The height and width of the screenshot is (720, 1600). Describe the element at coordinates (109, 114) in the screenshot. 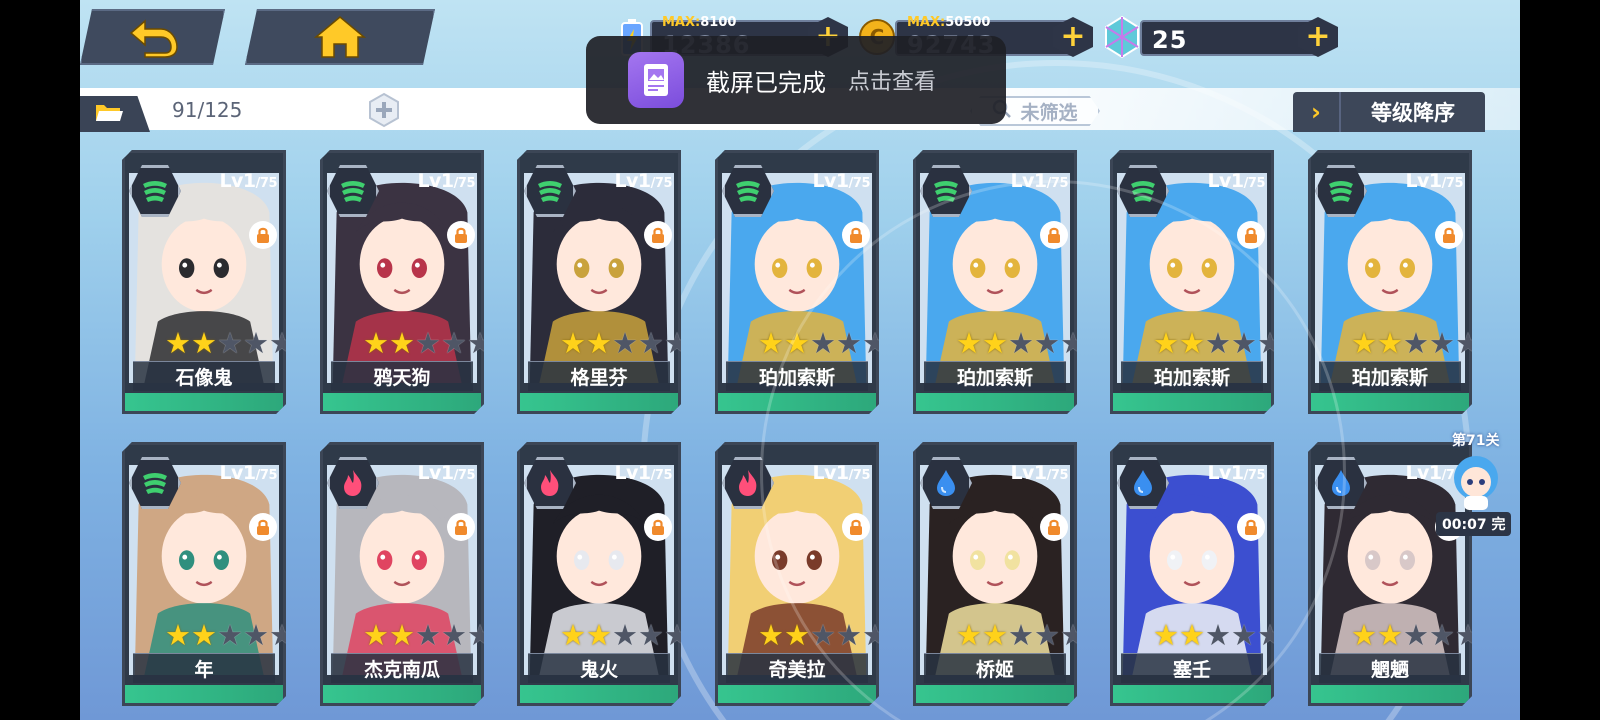

I see `folder-icon` at that location.